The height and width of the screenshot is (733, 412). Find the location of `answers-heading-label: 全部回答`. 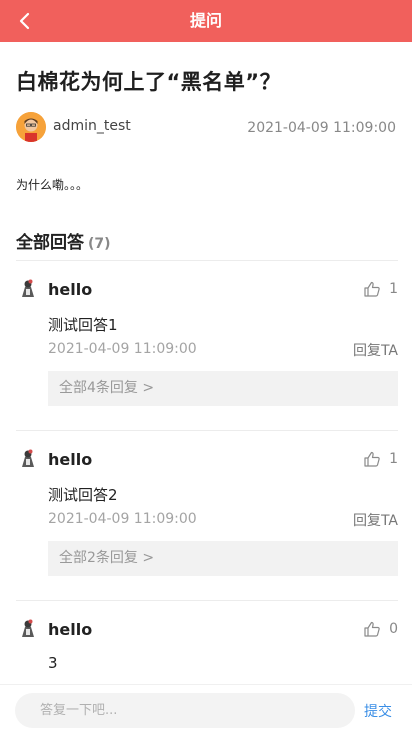

answers-heading-label: 全部回答 is located at coordinates (50, 243).